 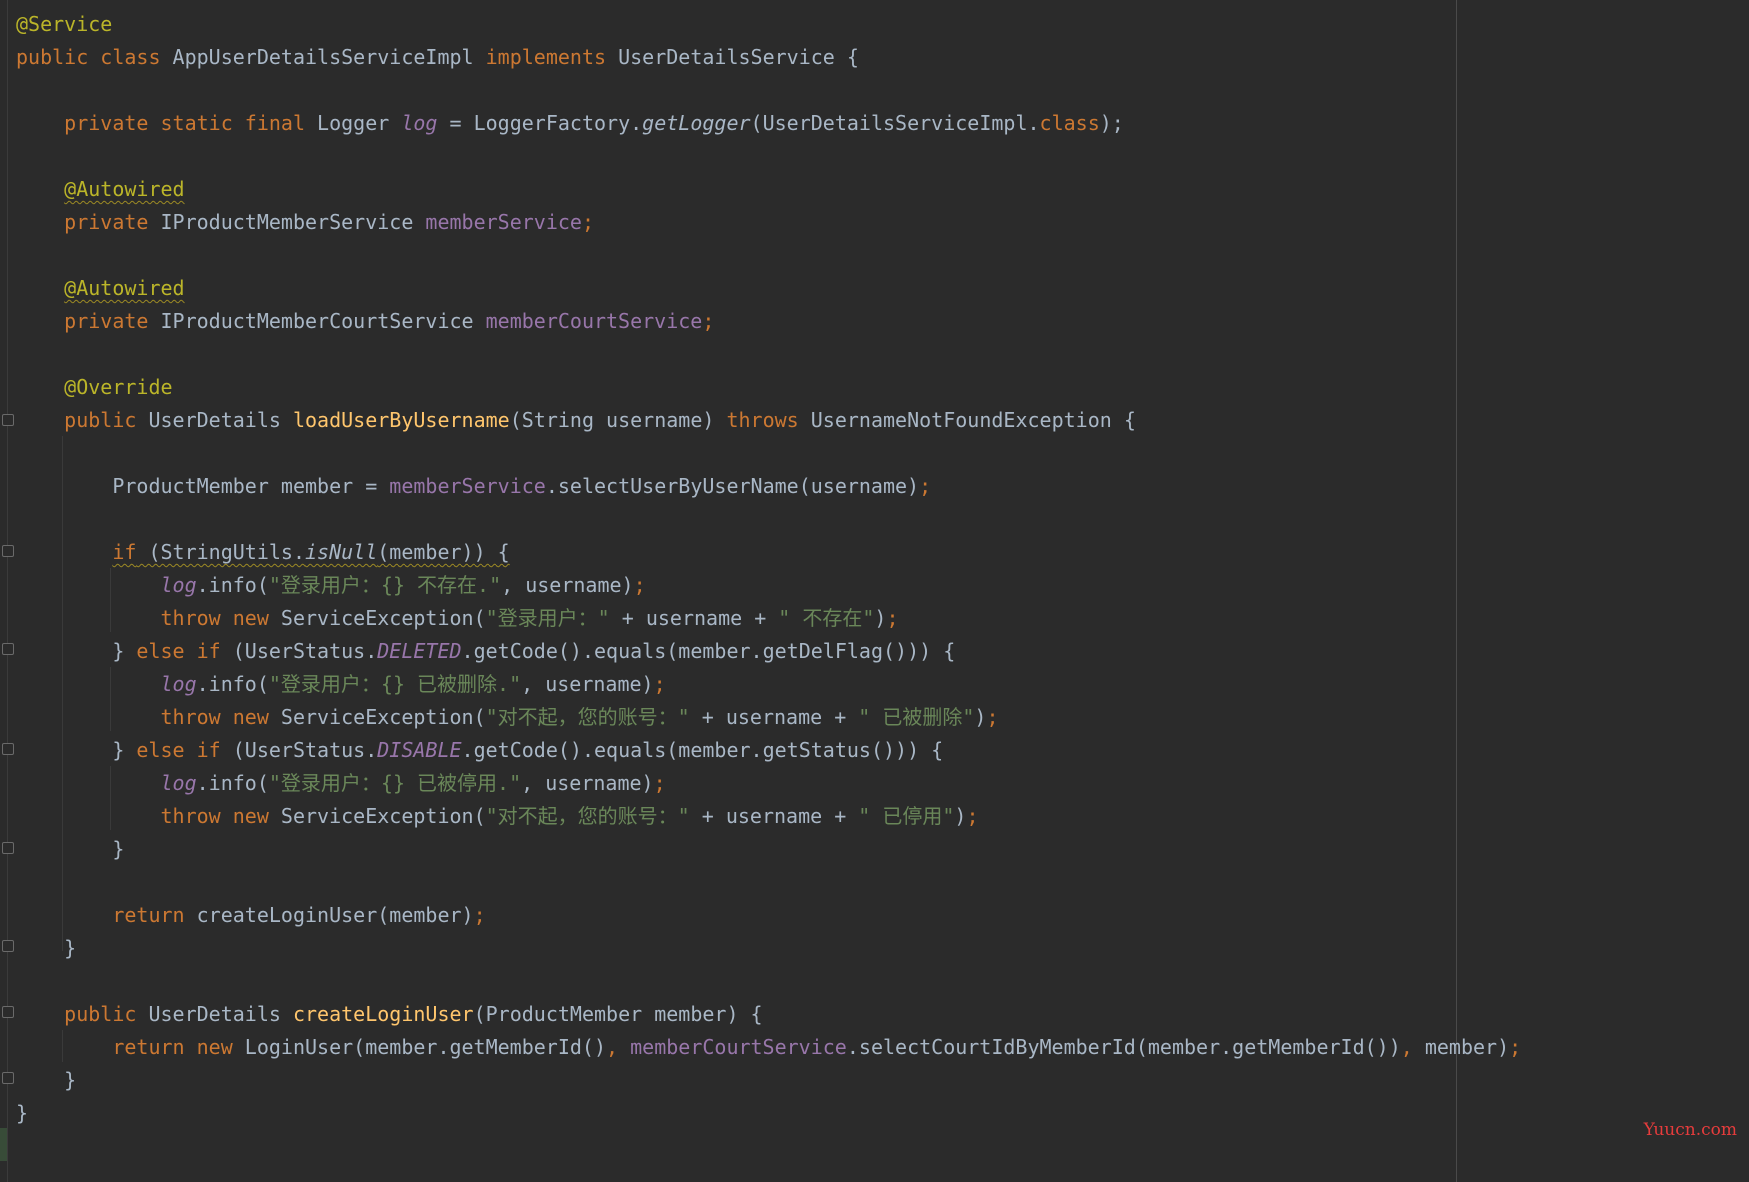 What do you see at coordinates (395, 783) in the screenshot?
I see `code-token: "登录用户：{} 已被停用."` at bounding box center [395, 783].